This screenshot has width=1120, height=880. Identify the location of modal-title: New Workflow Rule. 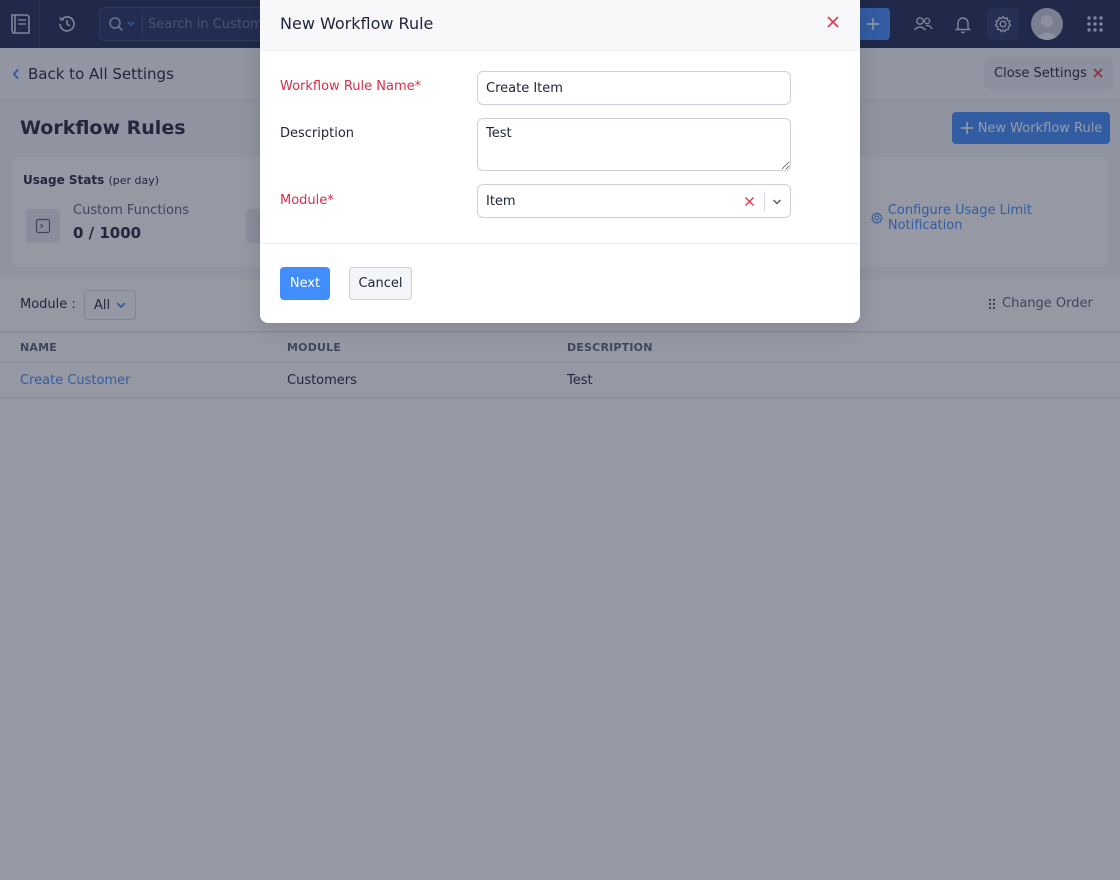
(357, 23).